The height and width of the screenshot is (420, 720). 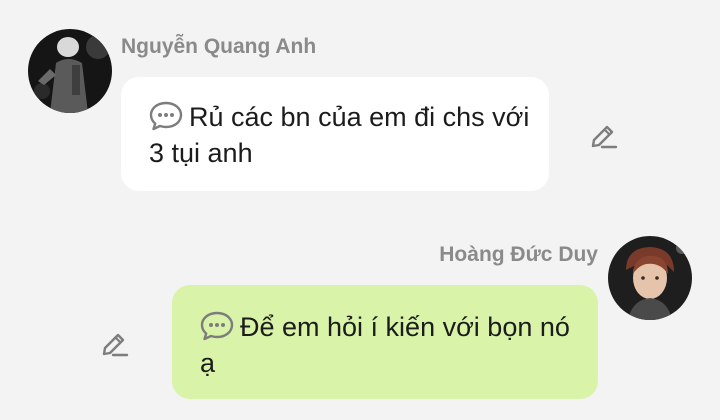 I want to click on avatar-nguyen-quang-anh, so click(x=70, y=71).